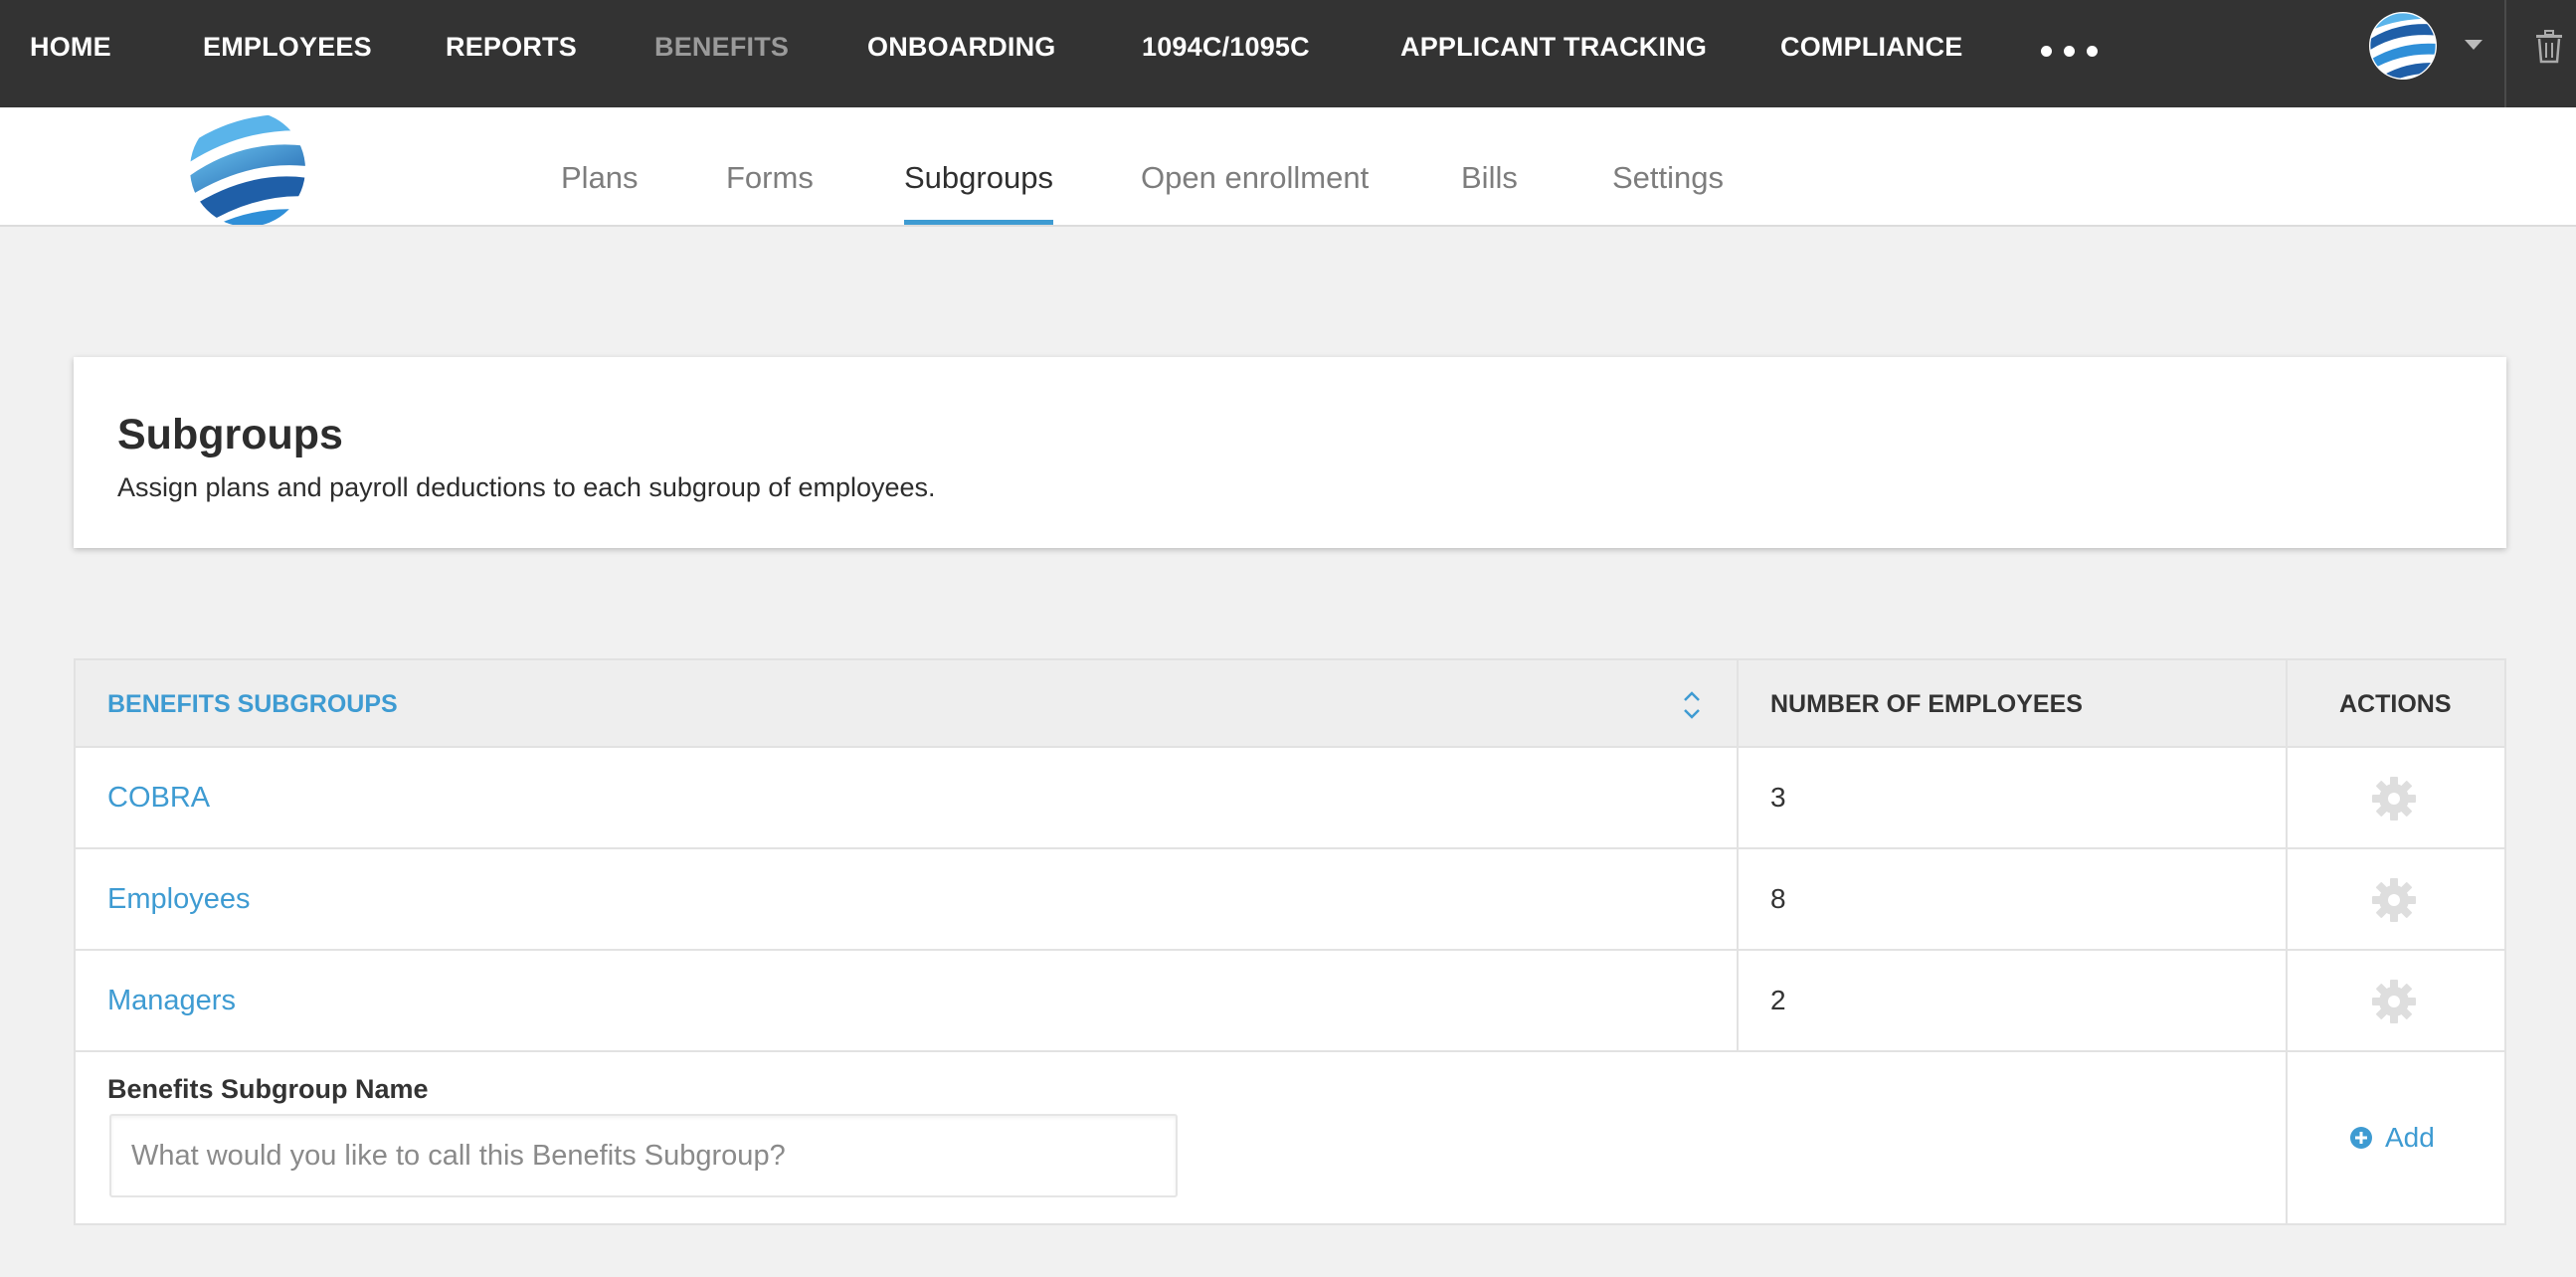 Image resolution: width=2576 pixels, height=1277 pixels. I want to click on nav-onboarding: ONBOARDING, so click(961, 46).